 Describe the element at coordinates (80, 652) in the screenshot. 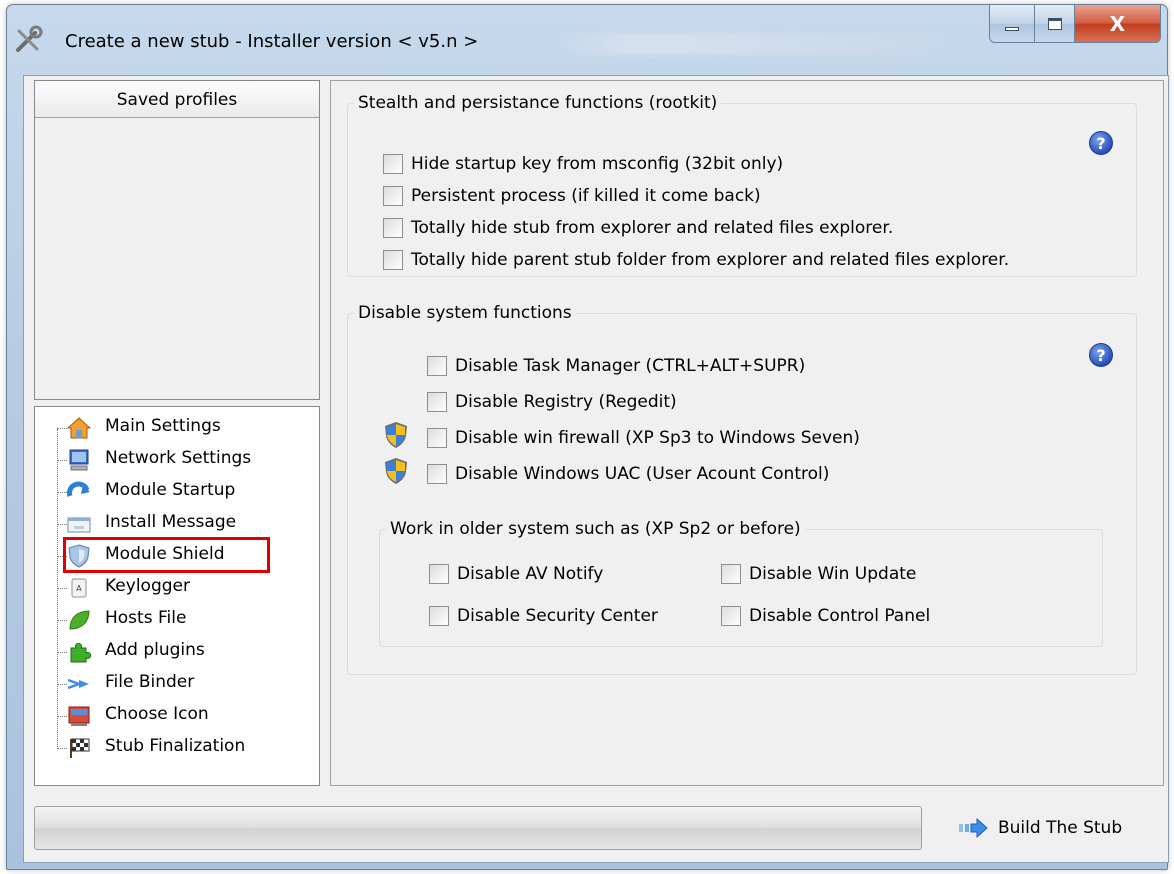

I see `puzzle-icon` at that location.